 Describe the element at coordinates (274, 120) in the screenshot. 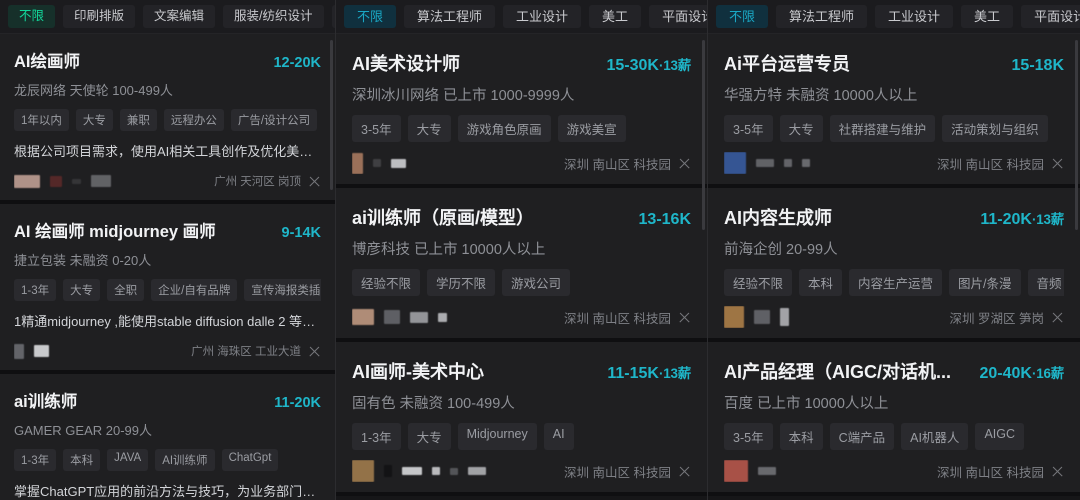

I see `job-tag: 广告/设计公司` at that location.